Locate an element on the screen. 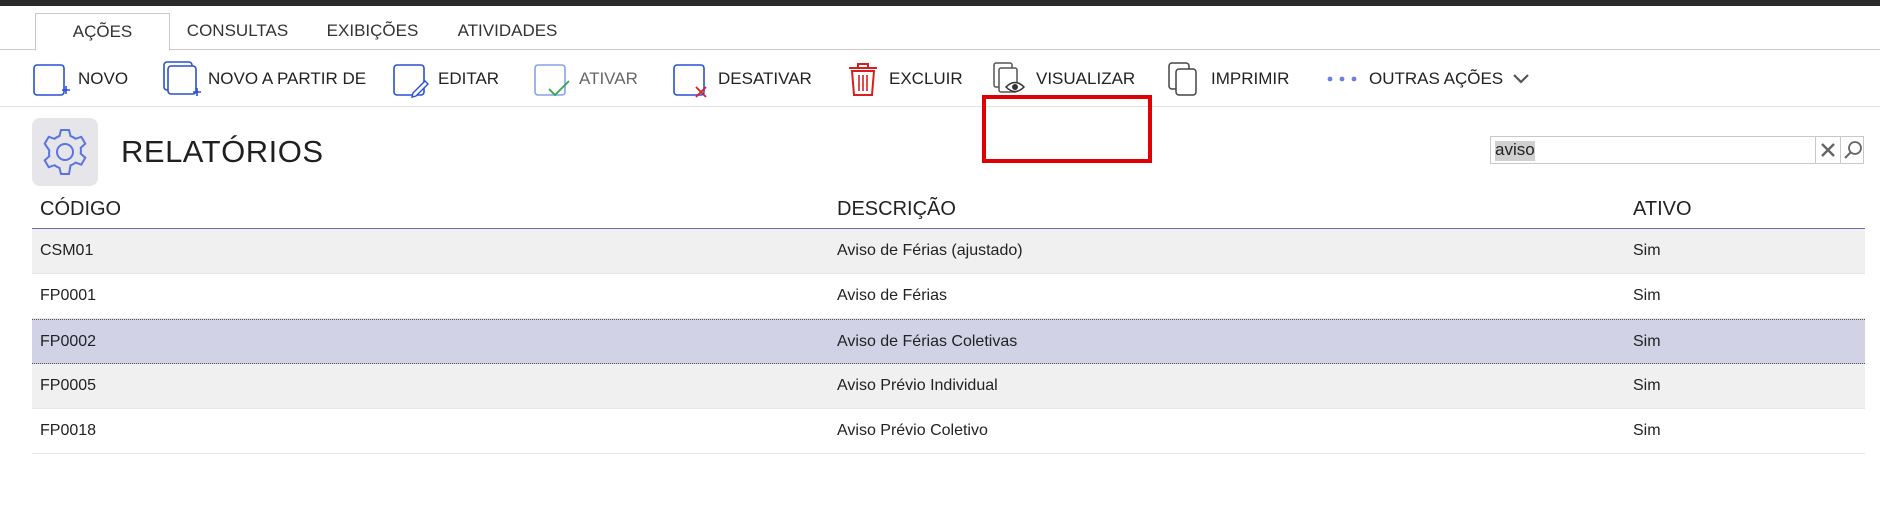 Image resolution: width=1880 pixels, height=529 pixels. header-descricao: DESCRIÇÃO is located at coordinates (896, 209).